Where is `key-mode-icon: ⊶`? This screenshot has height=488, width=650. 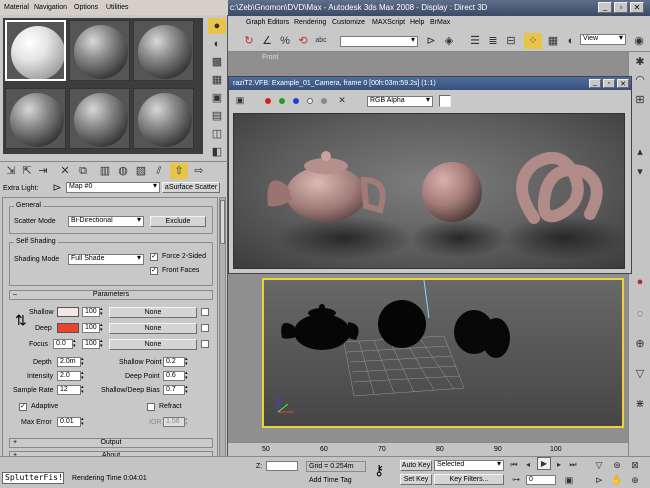 key-mode-icon: ⊶ is located at coordinates (516, 480).